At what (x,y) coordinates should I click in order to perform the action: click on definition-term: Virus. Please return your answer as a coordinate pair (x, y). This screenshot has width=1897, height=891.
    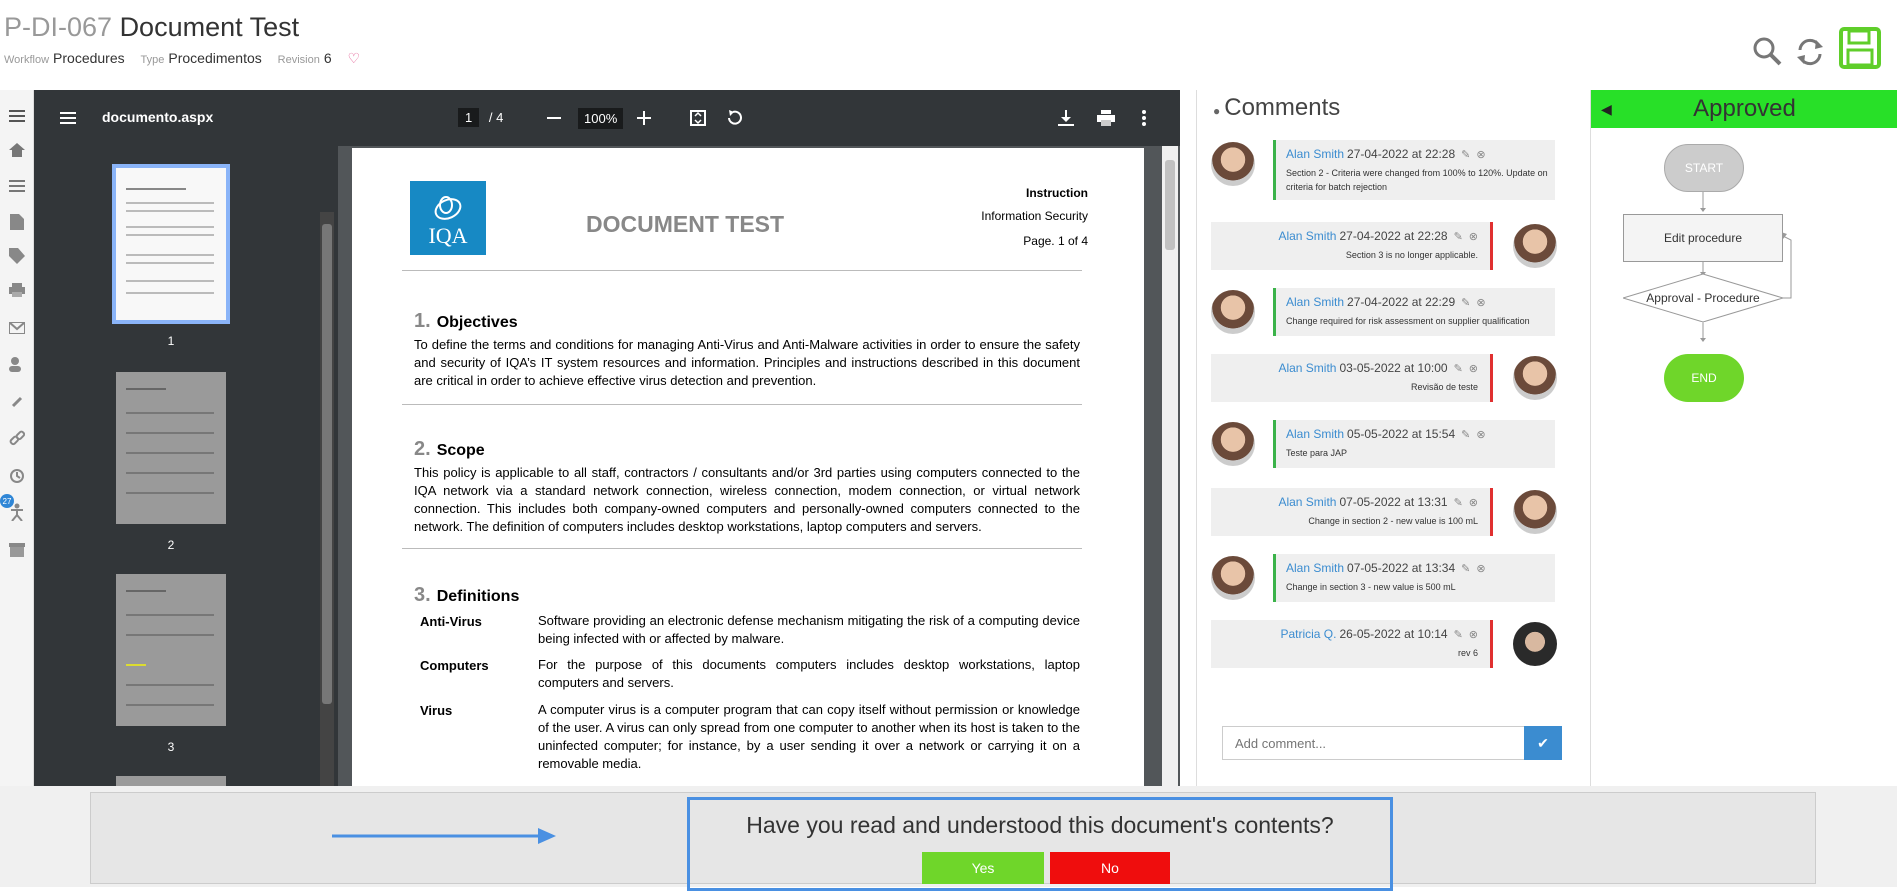
    Looking at the image, I should click on (436, 710).